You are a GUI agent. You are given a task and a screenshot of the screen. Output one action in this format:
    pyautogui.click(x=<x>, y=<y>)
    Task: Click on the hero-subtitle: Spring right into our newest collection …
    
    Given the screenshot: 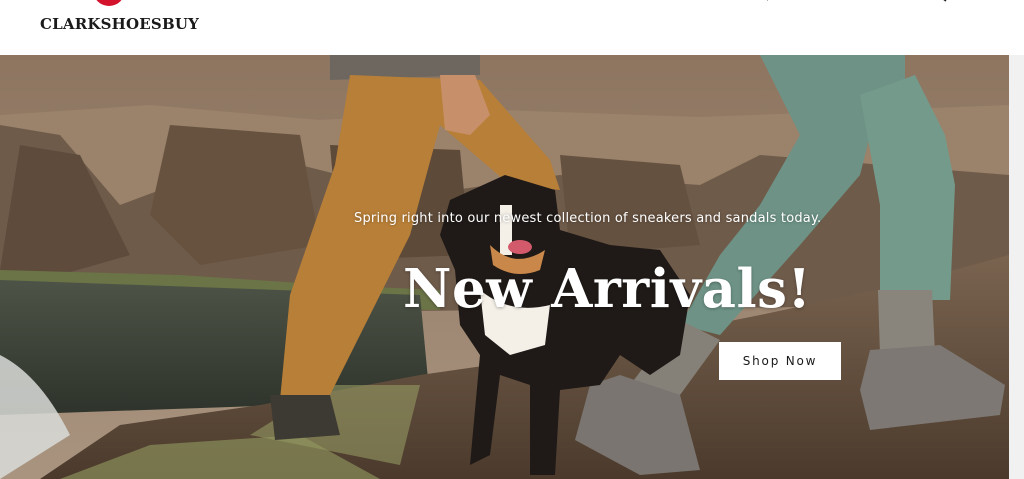 What is the action you would take?
    pyautogui.click(x=588, y=218)
    